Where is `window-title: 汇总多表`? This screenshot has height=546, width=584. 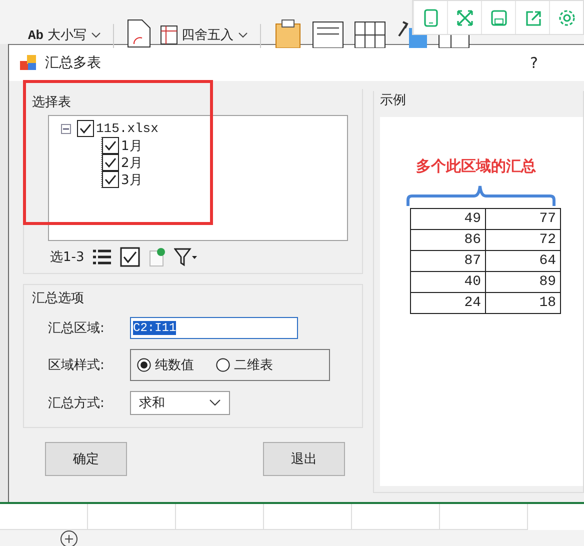 window-title: 汇总多表 is located at coordinates (73, 63).